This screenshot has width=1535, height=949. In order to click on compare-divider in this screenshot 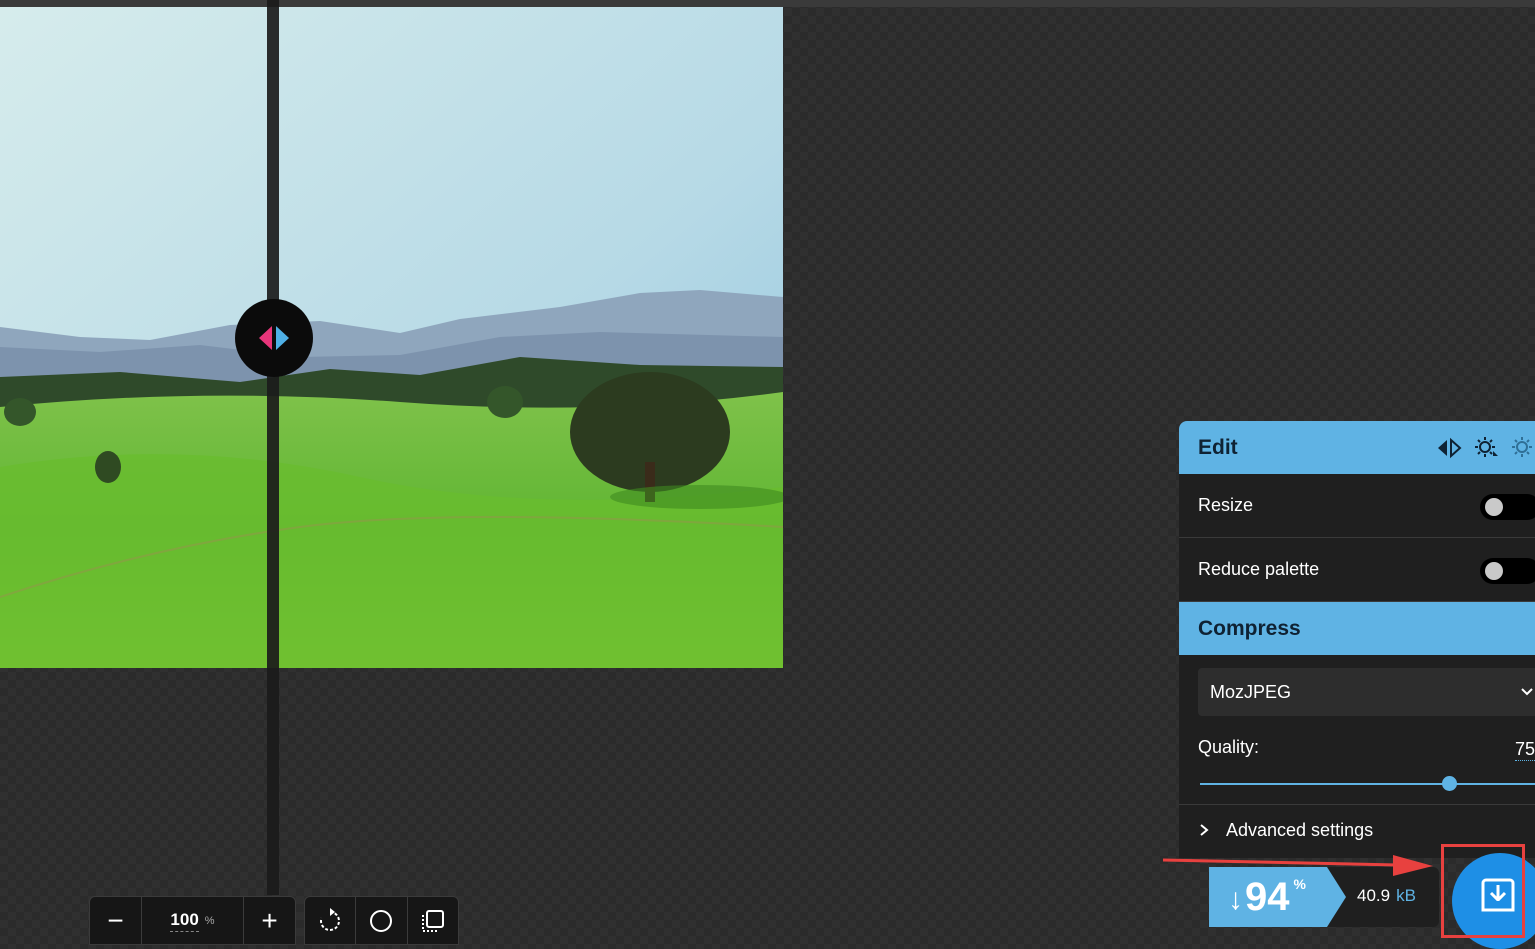, I will do `click(273, 447)`.